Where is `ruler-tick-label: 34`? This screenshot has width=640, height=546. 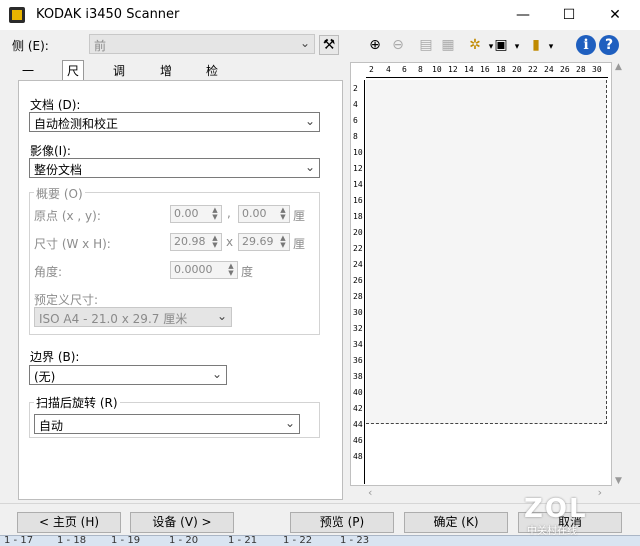
ruler-tick-label: 34 is located at coordinates (358, 344).